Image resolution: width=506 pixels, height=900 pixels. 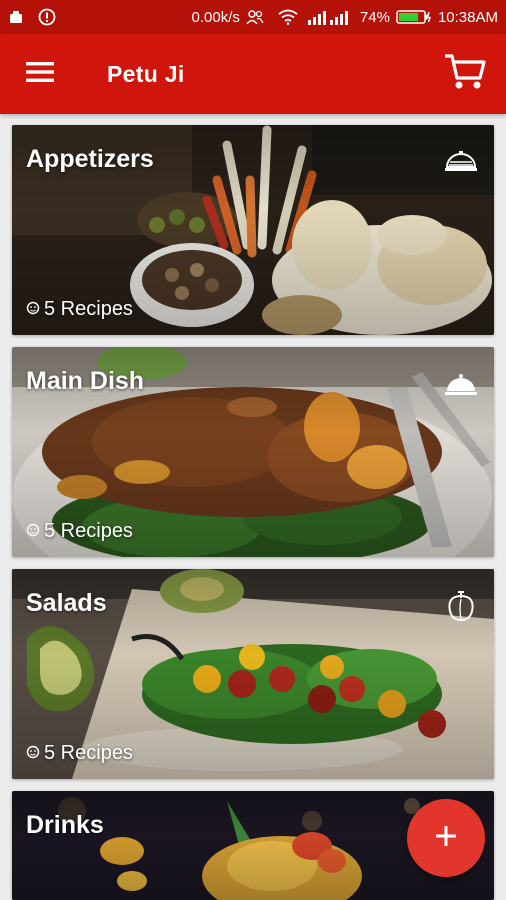 I want to click on bell-pepper-icon, so click(x=461, y=606).